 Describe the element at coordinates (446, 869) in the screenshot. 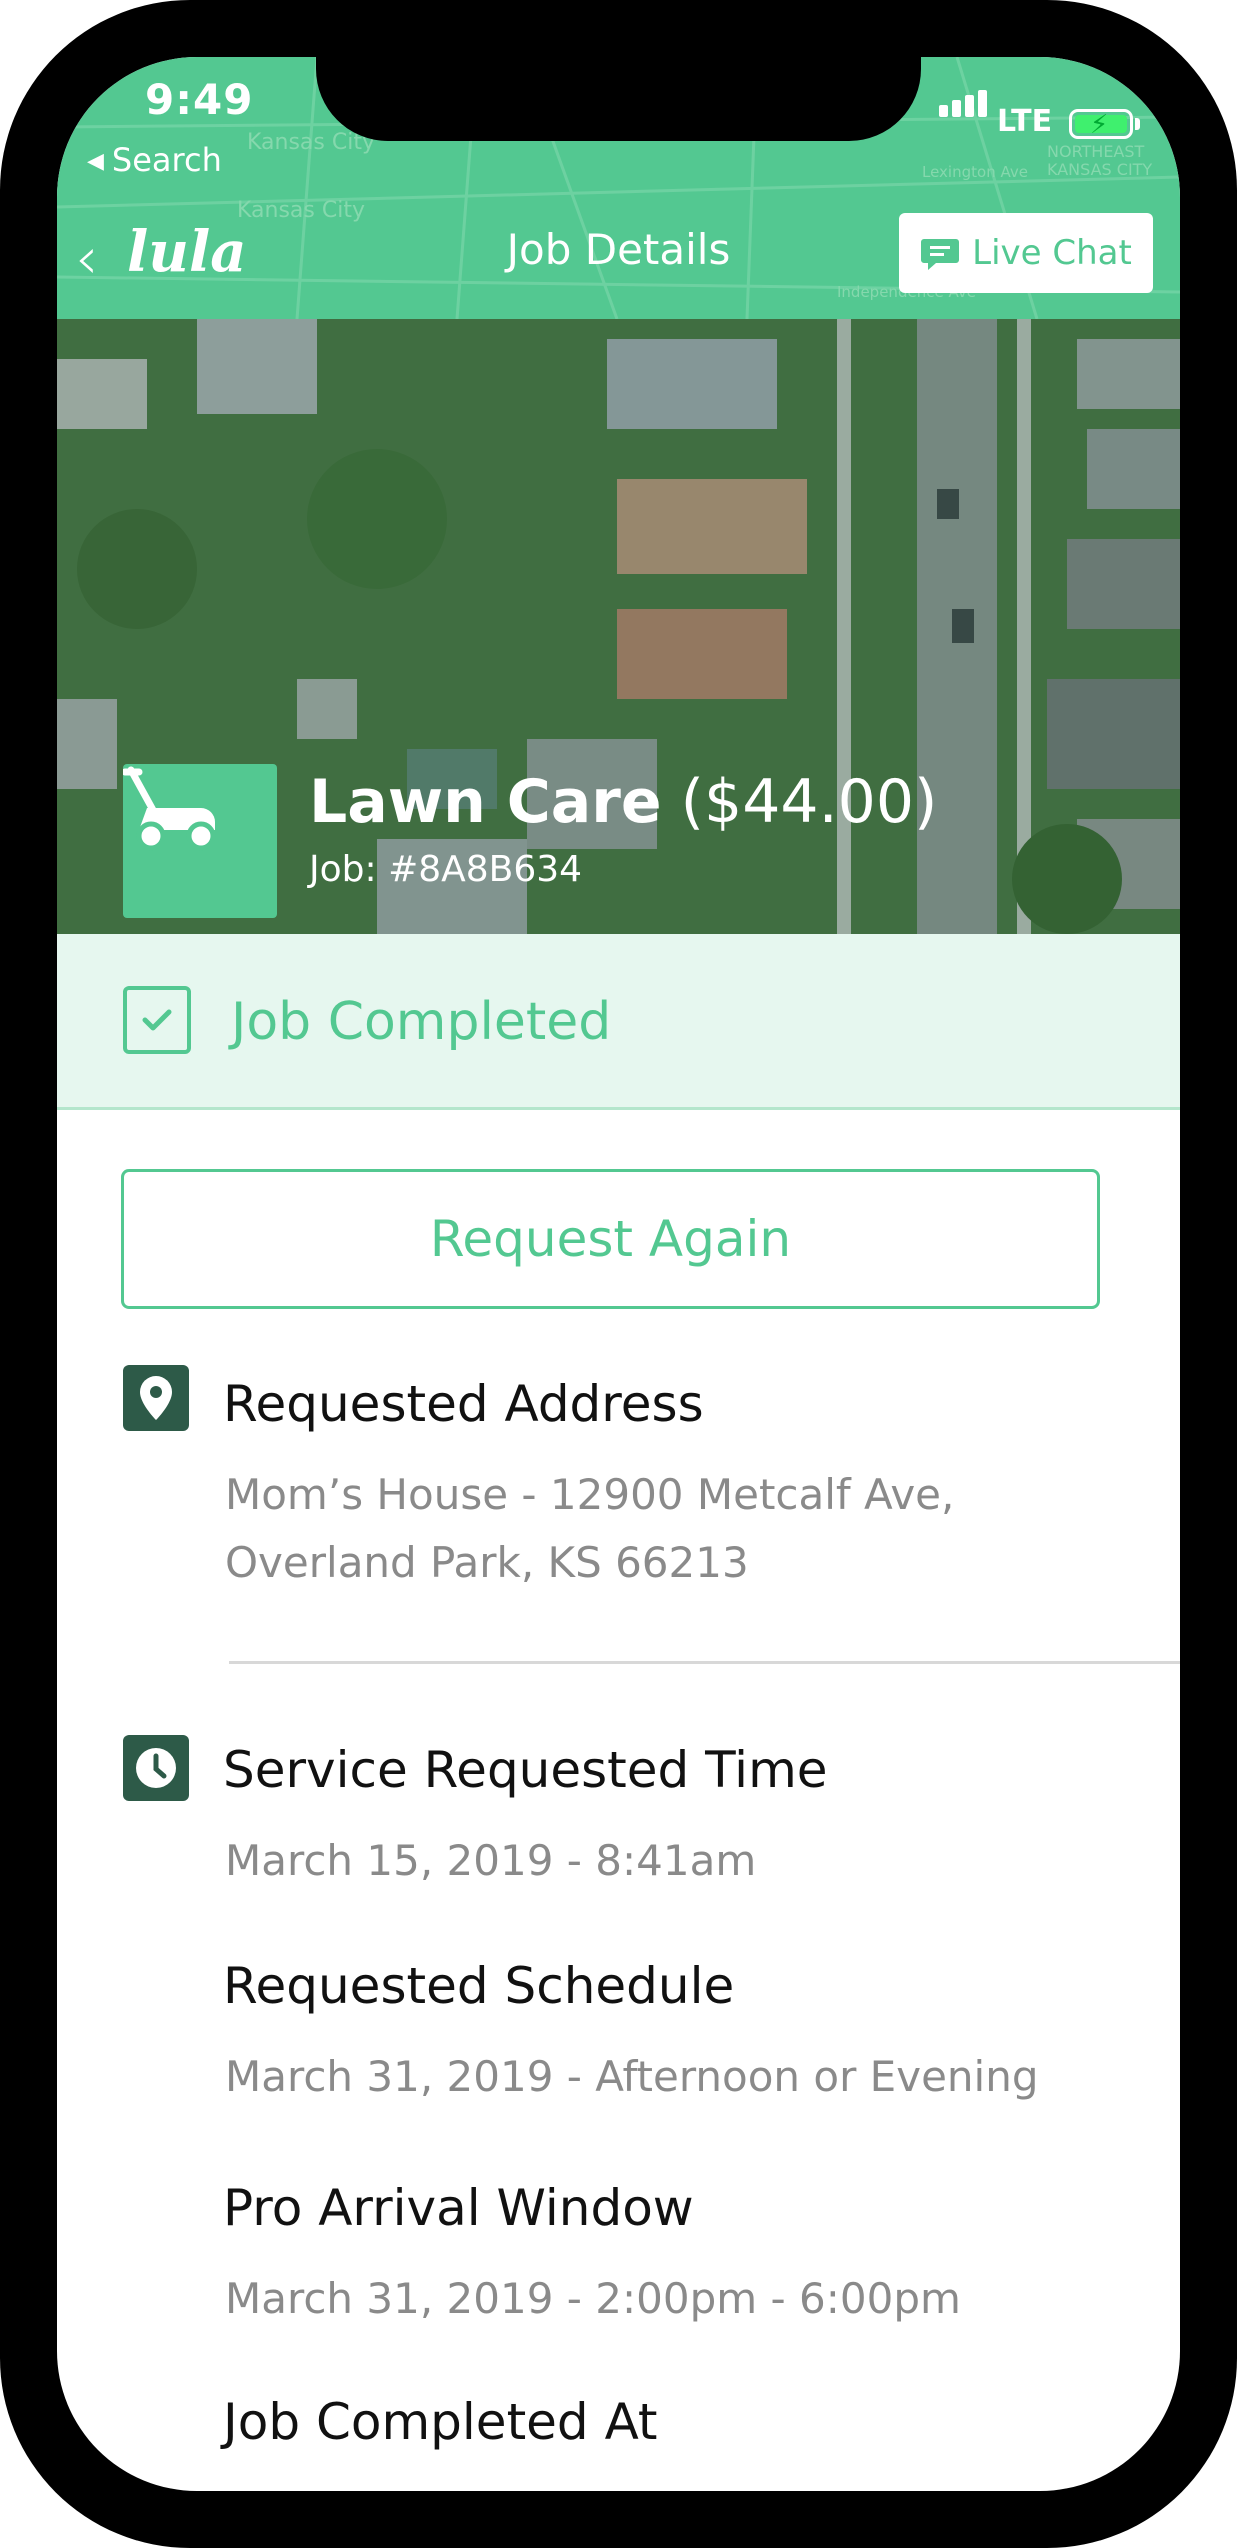

I see `job-id: Job: #8A8B634` at that location.